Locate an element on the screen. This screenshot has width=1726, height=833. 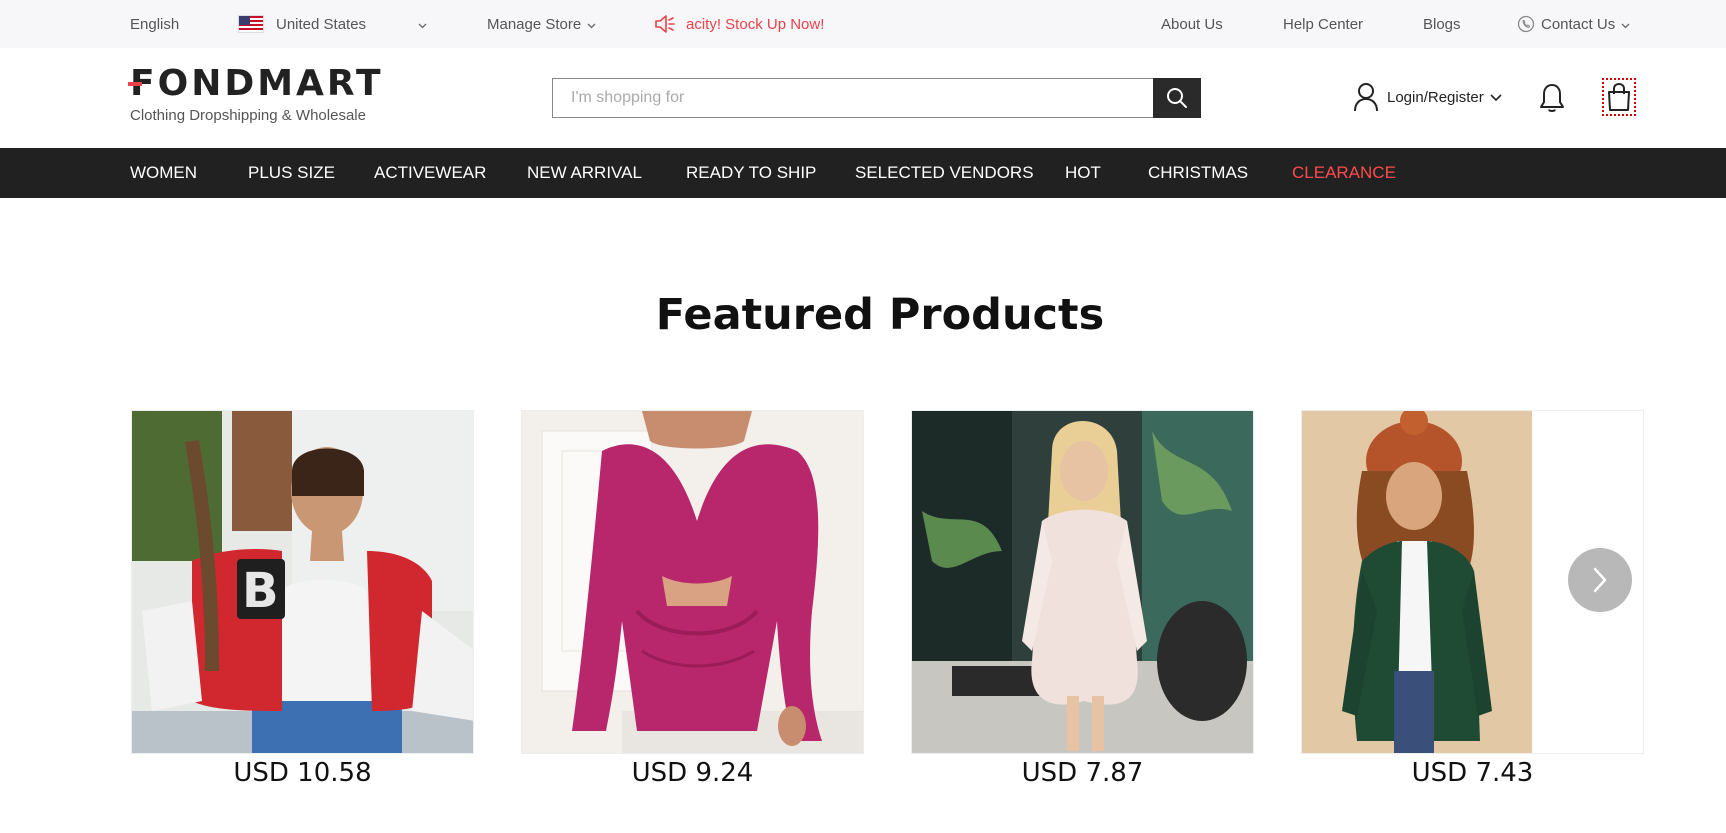
login-register-menu: Login/Register is located at coordinates (1427, 97).